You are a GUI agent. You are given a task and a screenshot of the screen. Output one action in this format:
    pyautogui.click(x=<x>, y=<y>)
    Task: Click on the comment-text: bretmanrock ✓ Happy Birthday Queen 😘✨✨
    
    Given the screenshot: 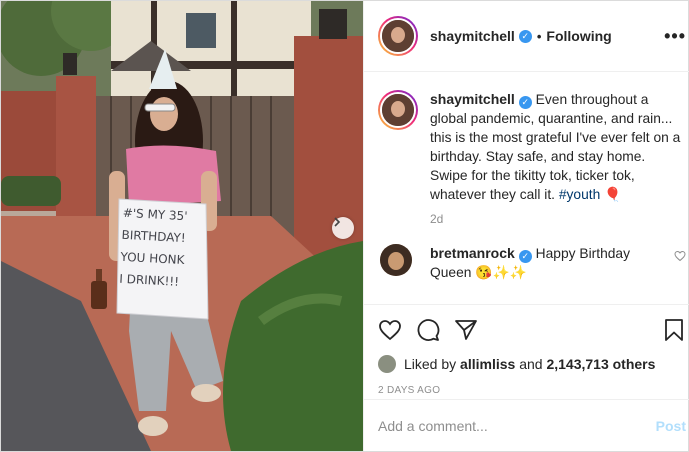 What is the action you would take?
    pyautogui.click(x=540, y=263)
    